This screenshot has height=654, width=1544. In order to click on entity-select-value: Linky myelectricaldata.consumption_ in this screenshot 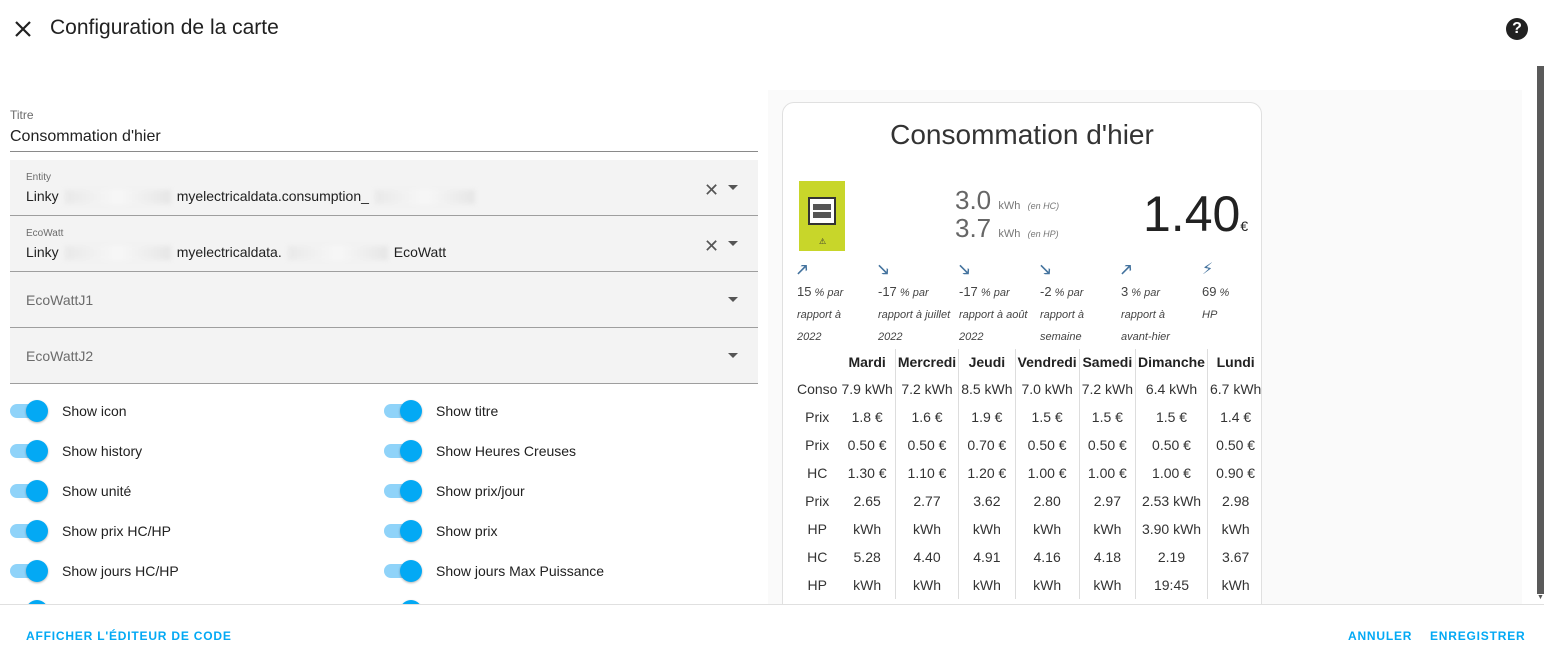, I will do `click(253, 196)`.